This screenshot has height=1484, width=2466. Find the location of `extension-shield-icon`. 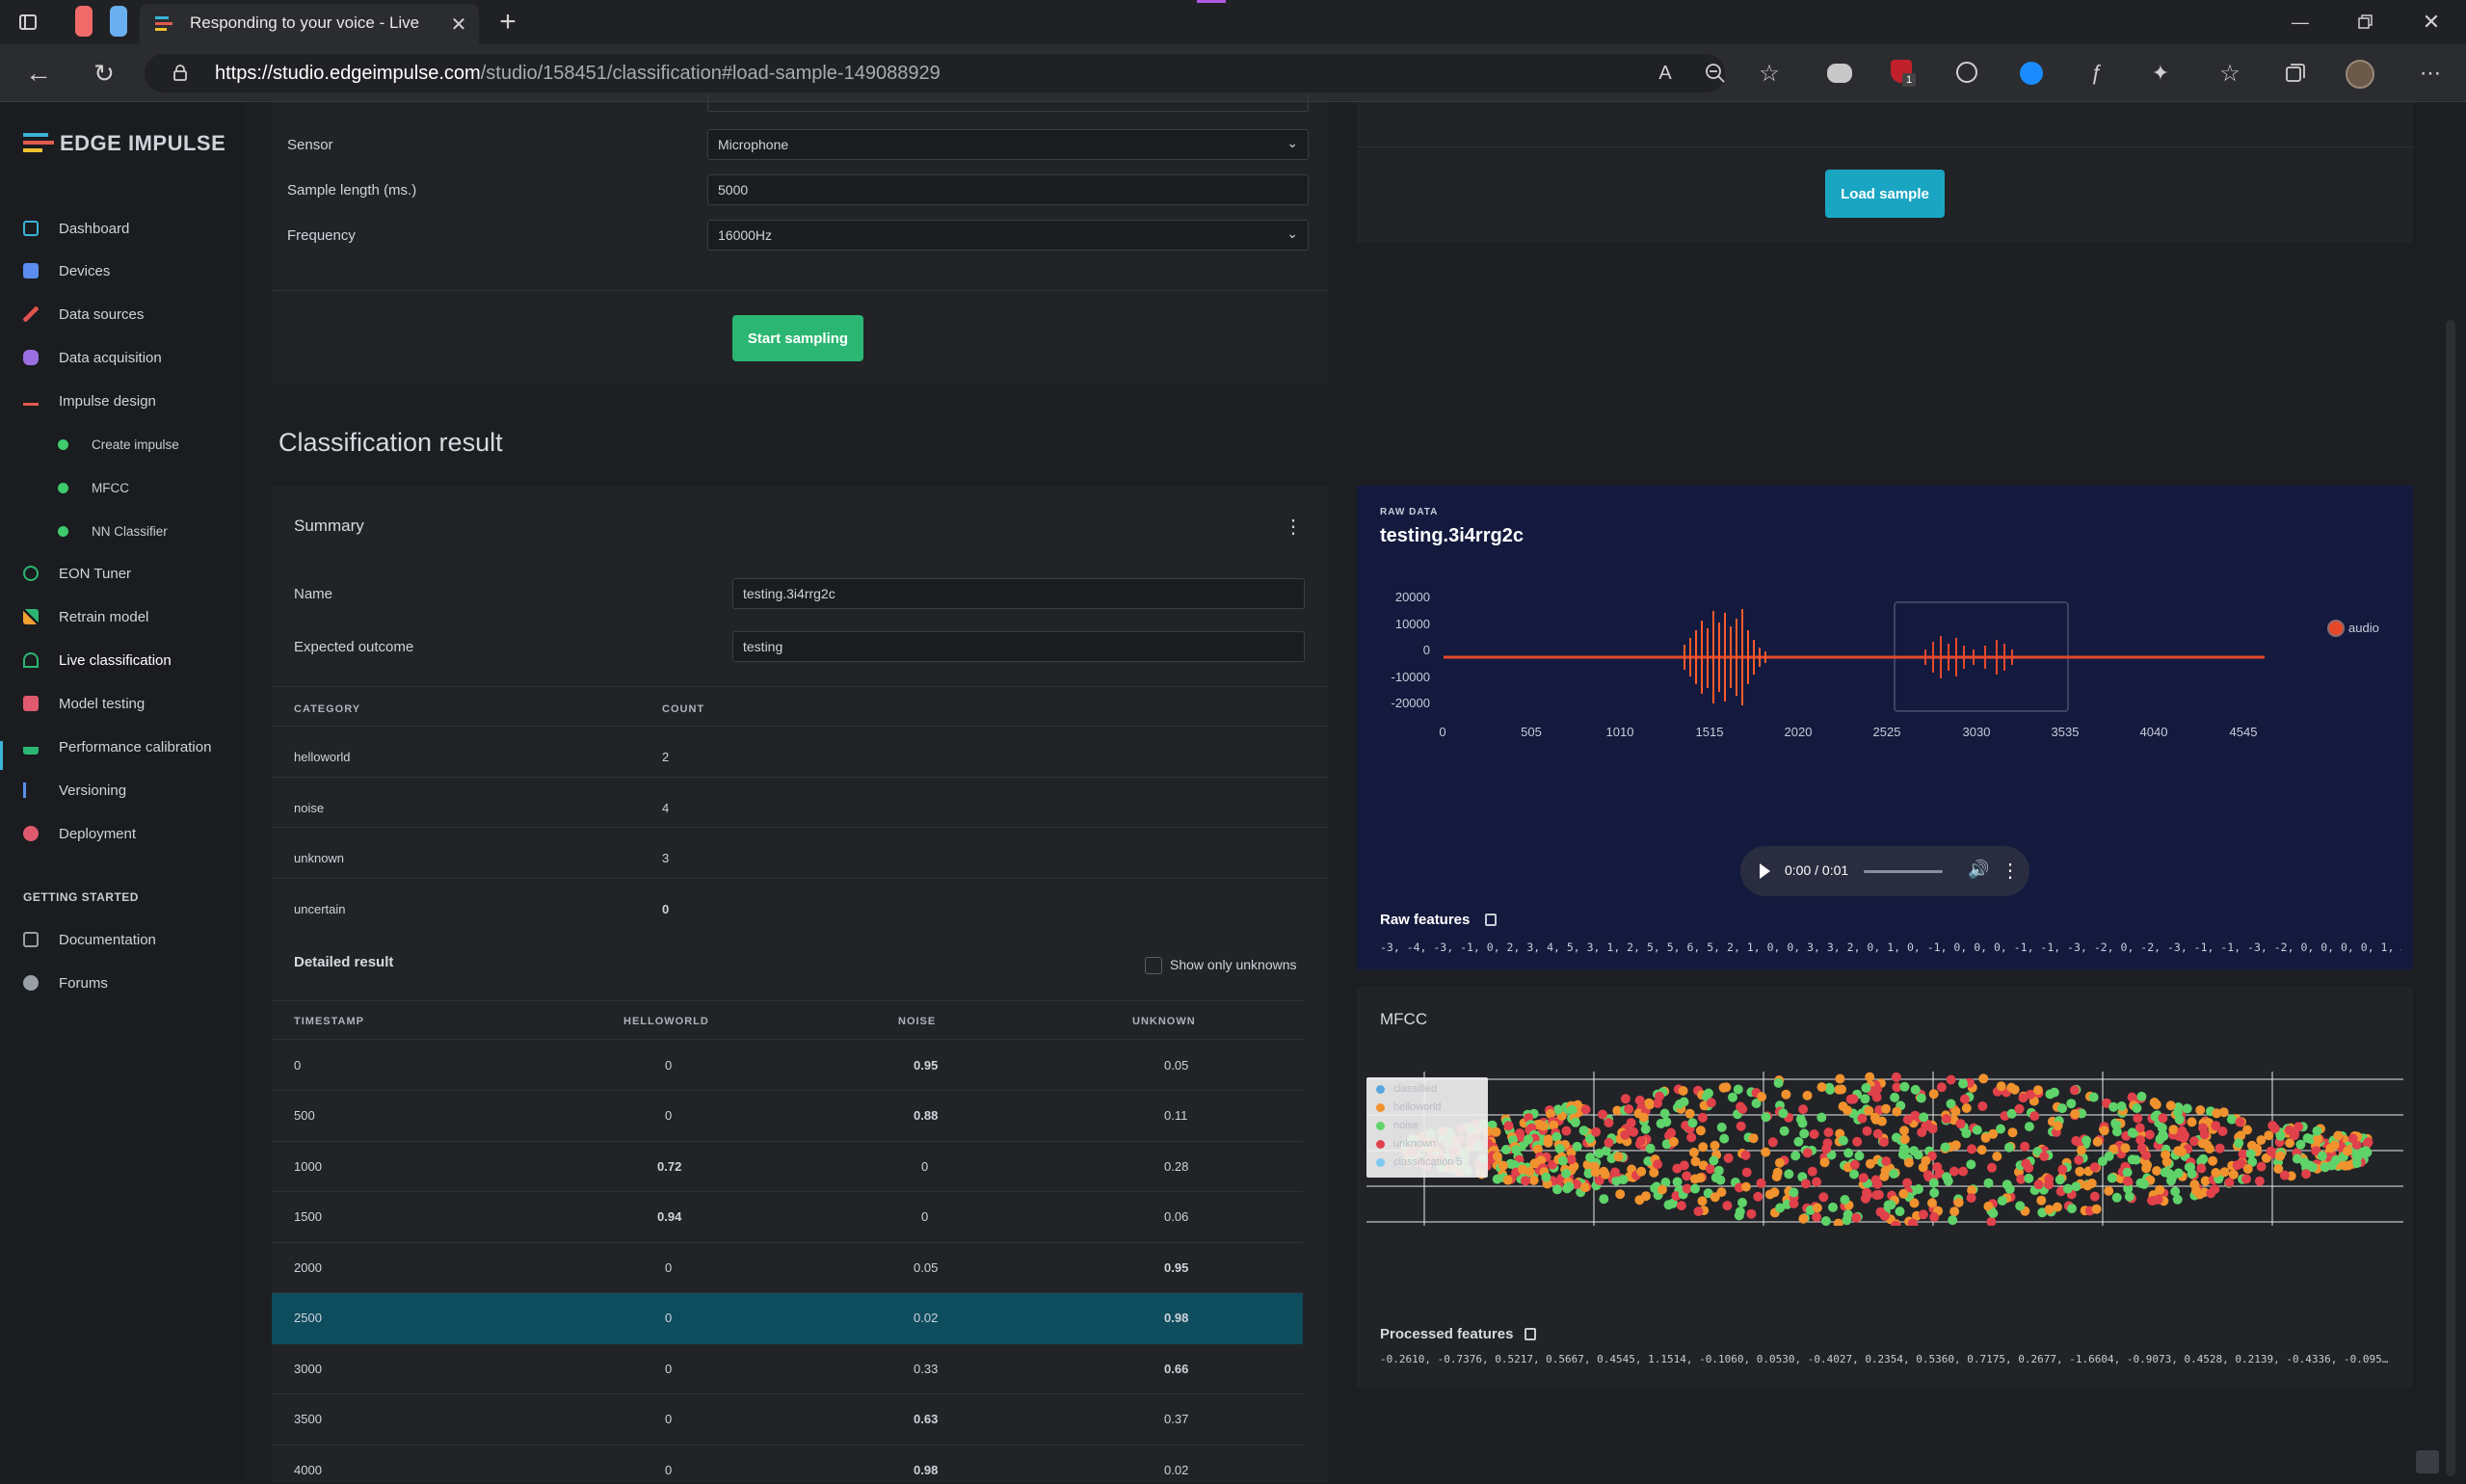

extension-shield-icon is located at coordinates (1966, 72).